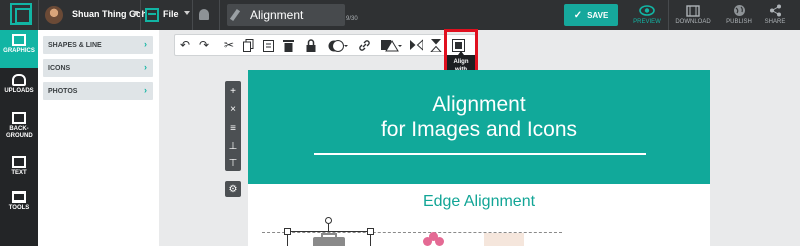 The height and width of the screenshot is (246, 800). Describe the element at coordinates (233, 91) in the screenshot. I see `plus-icon: +` at that location.